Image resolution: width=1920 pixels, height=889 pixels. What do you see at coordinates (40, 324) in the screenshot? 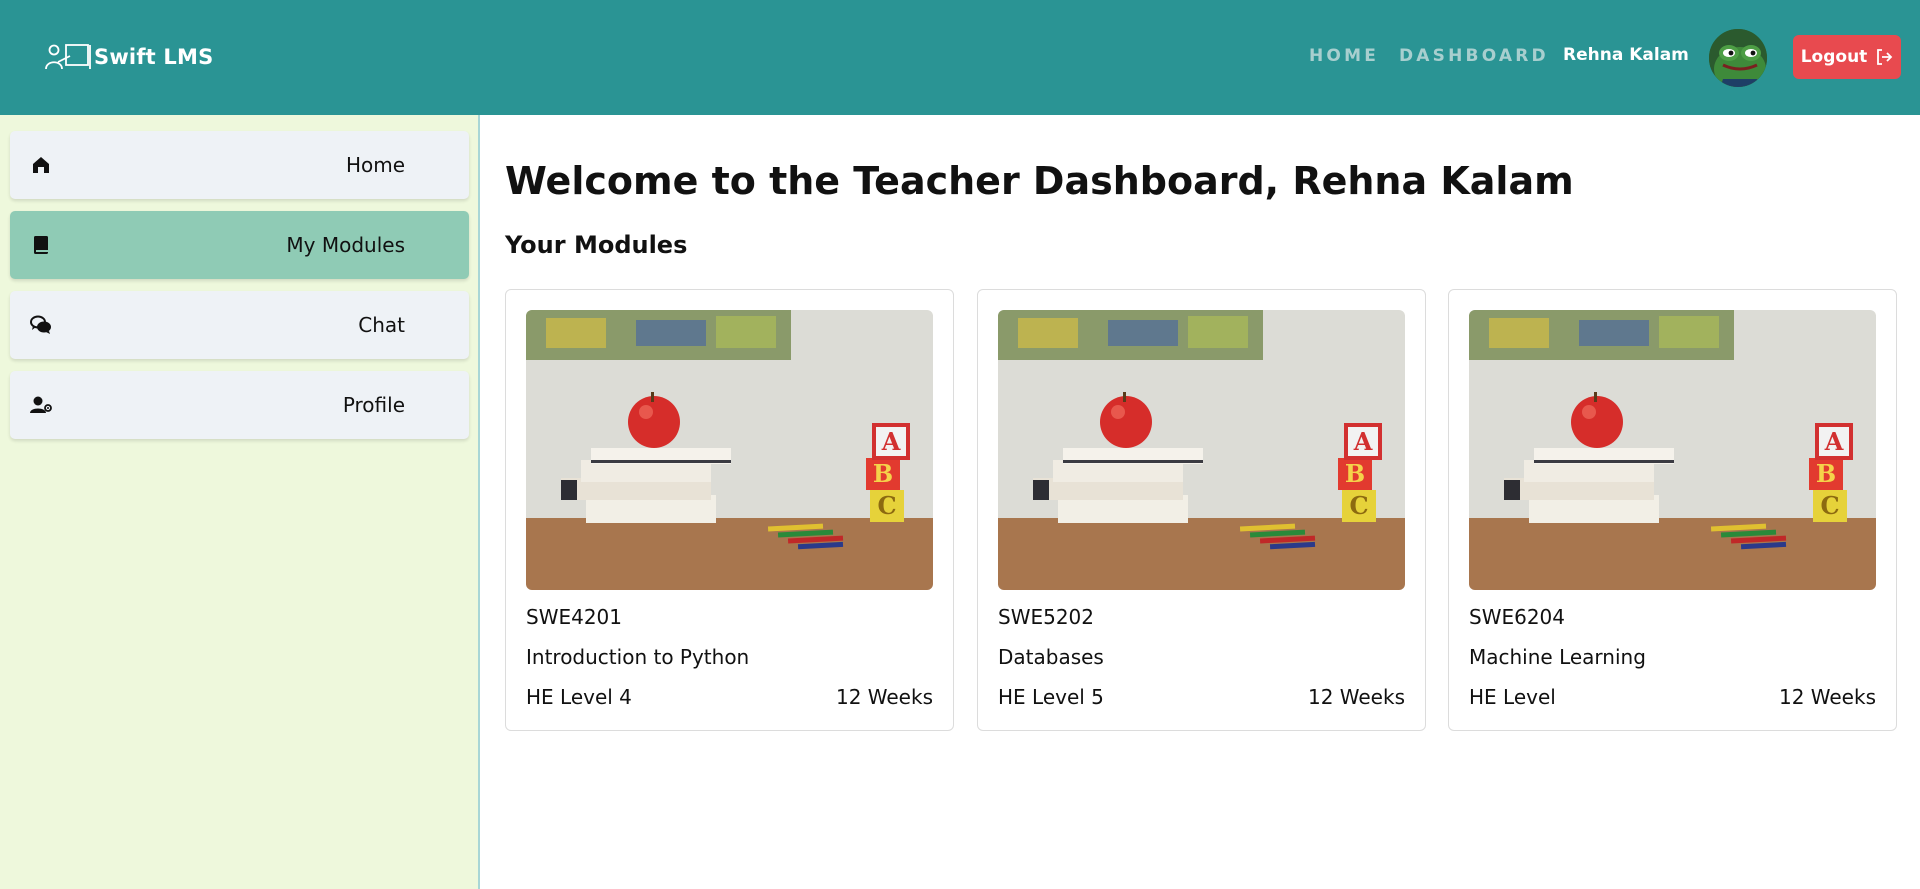
I see `chat-icon` at bounding box center [40, 324].